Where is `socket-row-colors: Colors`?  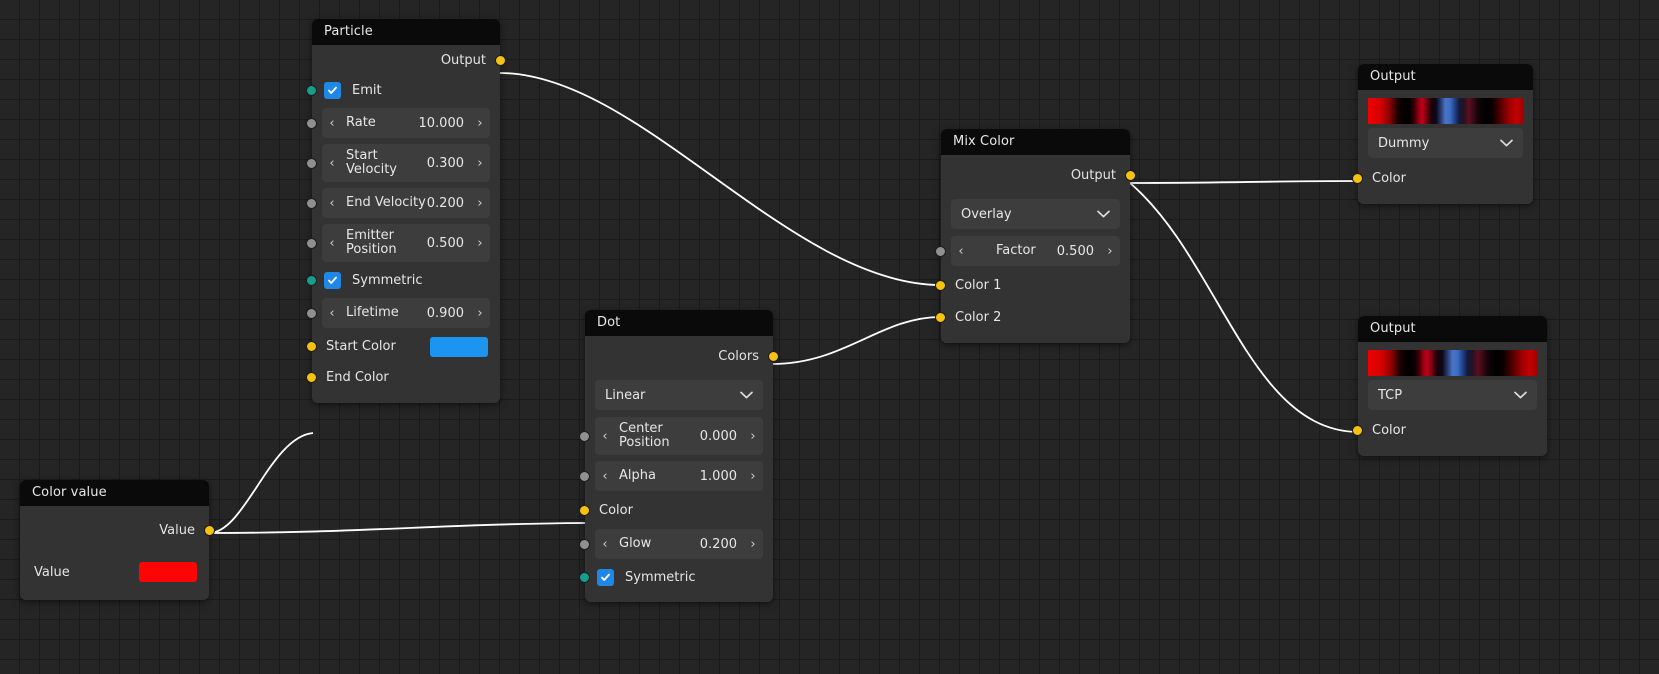 socket-row-colors: Colors is located at coordinates (682, 356).